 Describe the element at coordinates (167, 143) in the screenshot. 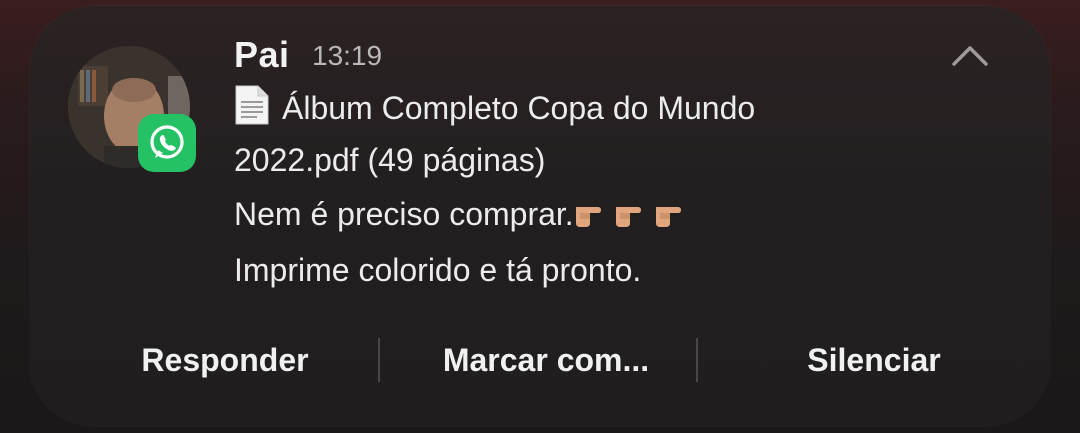

I see `whatsapp-icon` at that location.